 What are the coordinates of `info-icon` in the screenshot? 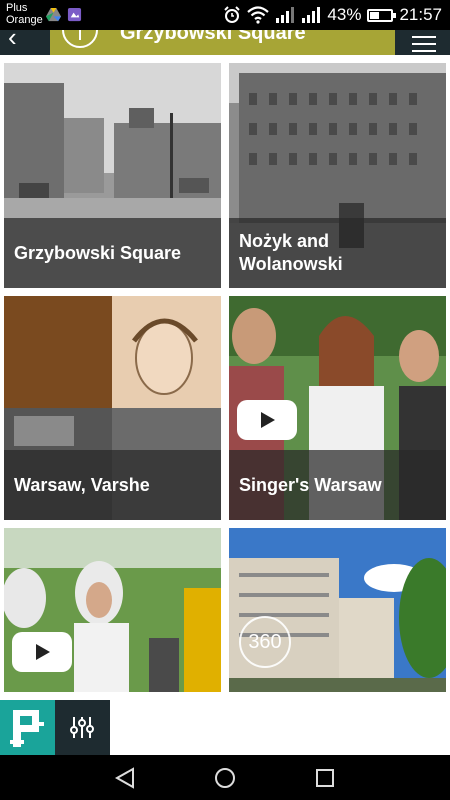 It's located at (80, 39).